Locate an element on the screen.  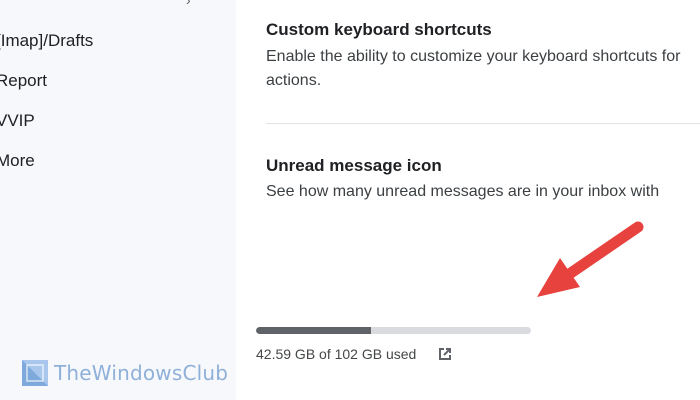
sidebar-item-vvip: VVIP is located at coordinates (17, 121).